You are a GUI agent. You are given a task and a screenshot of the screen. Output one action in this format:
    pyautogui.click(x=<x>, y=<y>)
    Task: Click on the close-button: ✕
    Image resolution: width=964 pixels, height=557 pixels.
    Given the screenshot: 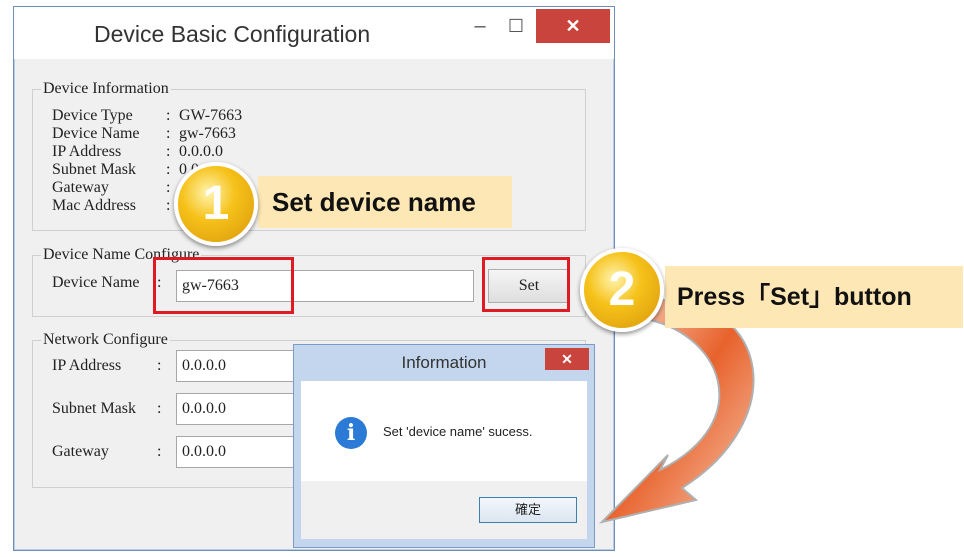 What is the action you would take?
    pyautogui.click(x=573, y=26)
    